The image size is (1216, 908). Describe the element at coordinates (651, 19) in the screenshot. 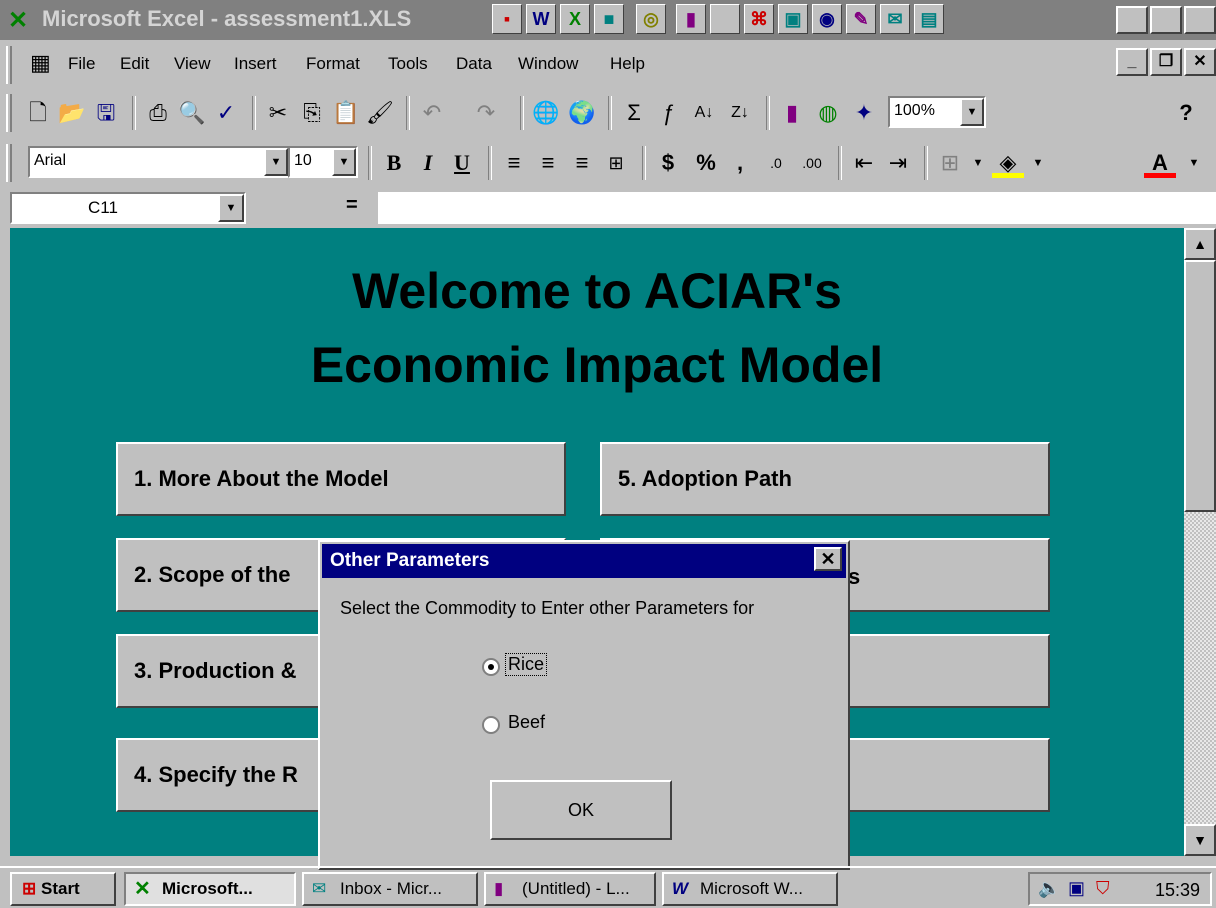

I see `find-shortcut-icon: ◎` at that location.